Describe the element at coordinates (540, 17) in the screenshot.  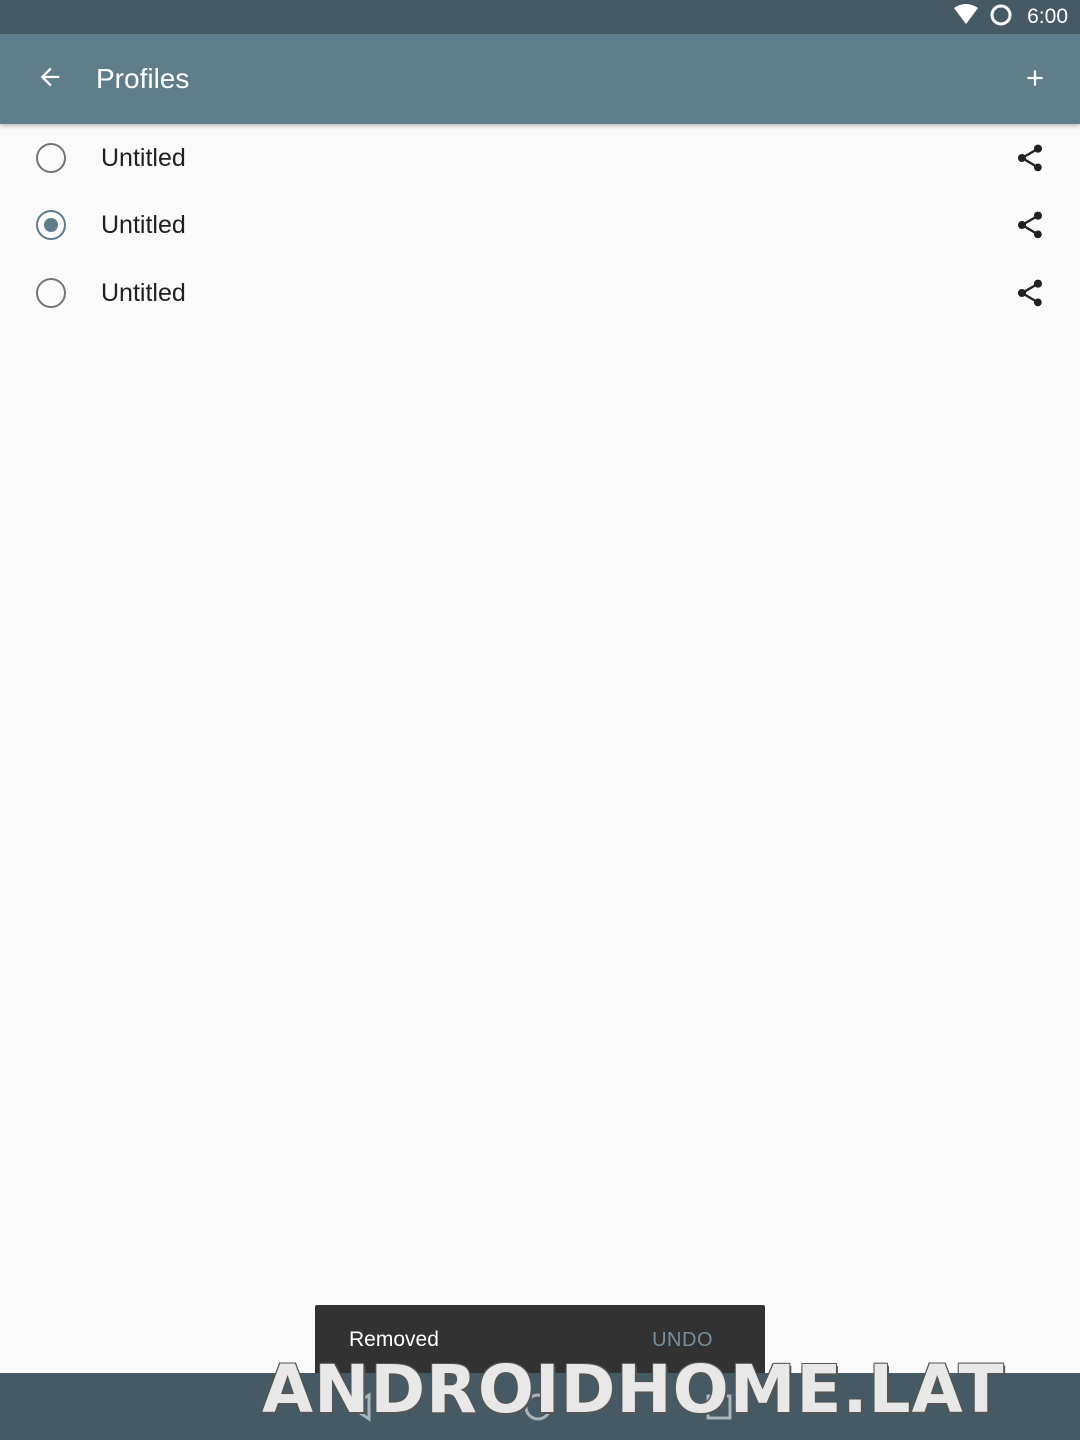
I see `status-bar: 6:00` at that location.